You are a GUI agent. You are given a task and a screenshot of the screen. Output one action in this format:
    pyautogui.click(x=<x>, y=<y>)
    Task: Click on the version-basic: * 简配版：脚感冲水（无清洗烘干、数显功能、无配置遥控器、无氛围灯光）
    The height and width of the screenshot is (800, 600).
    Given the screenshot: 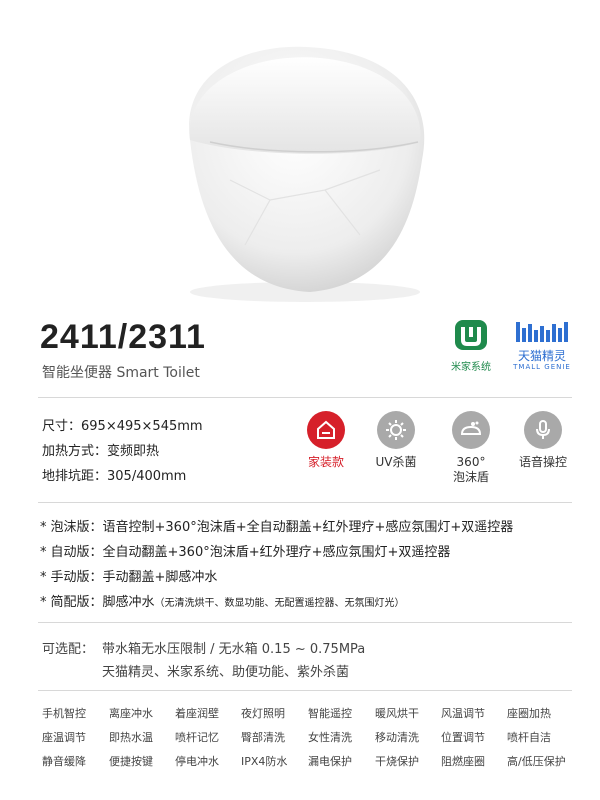 What is the action you would take?
    pyautogui.click(x=222, y=600)
    